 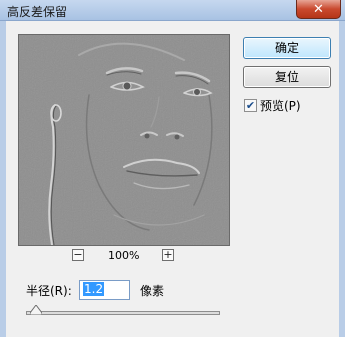 I want to click on radius-label: 半径(R):, so click(x=49, y=291).